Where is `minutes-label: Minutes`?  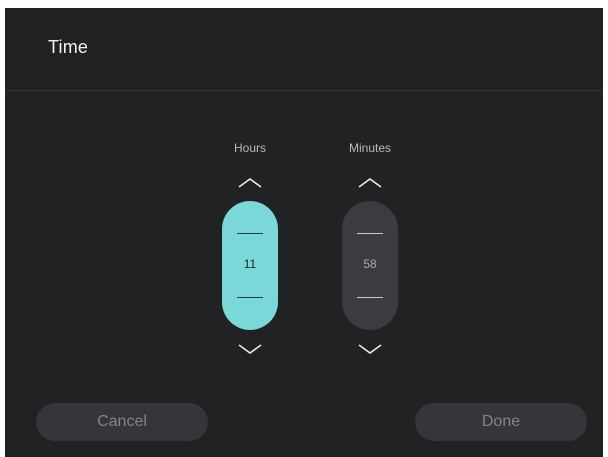
minutes-label: Minutes is located at coordinates (370, 148).